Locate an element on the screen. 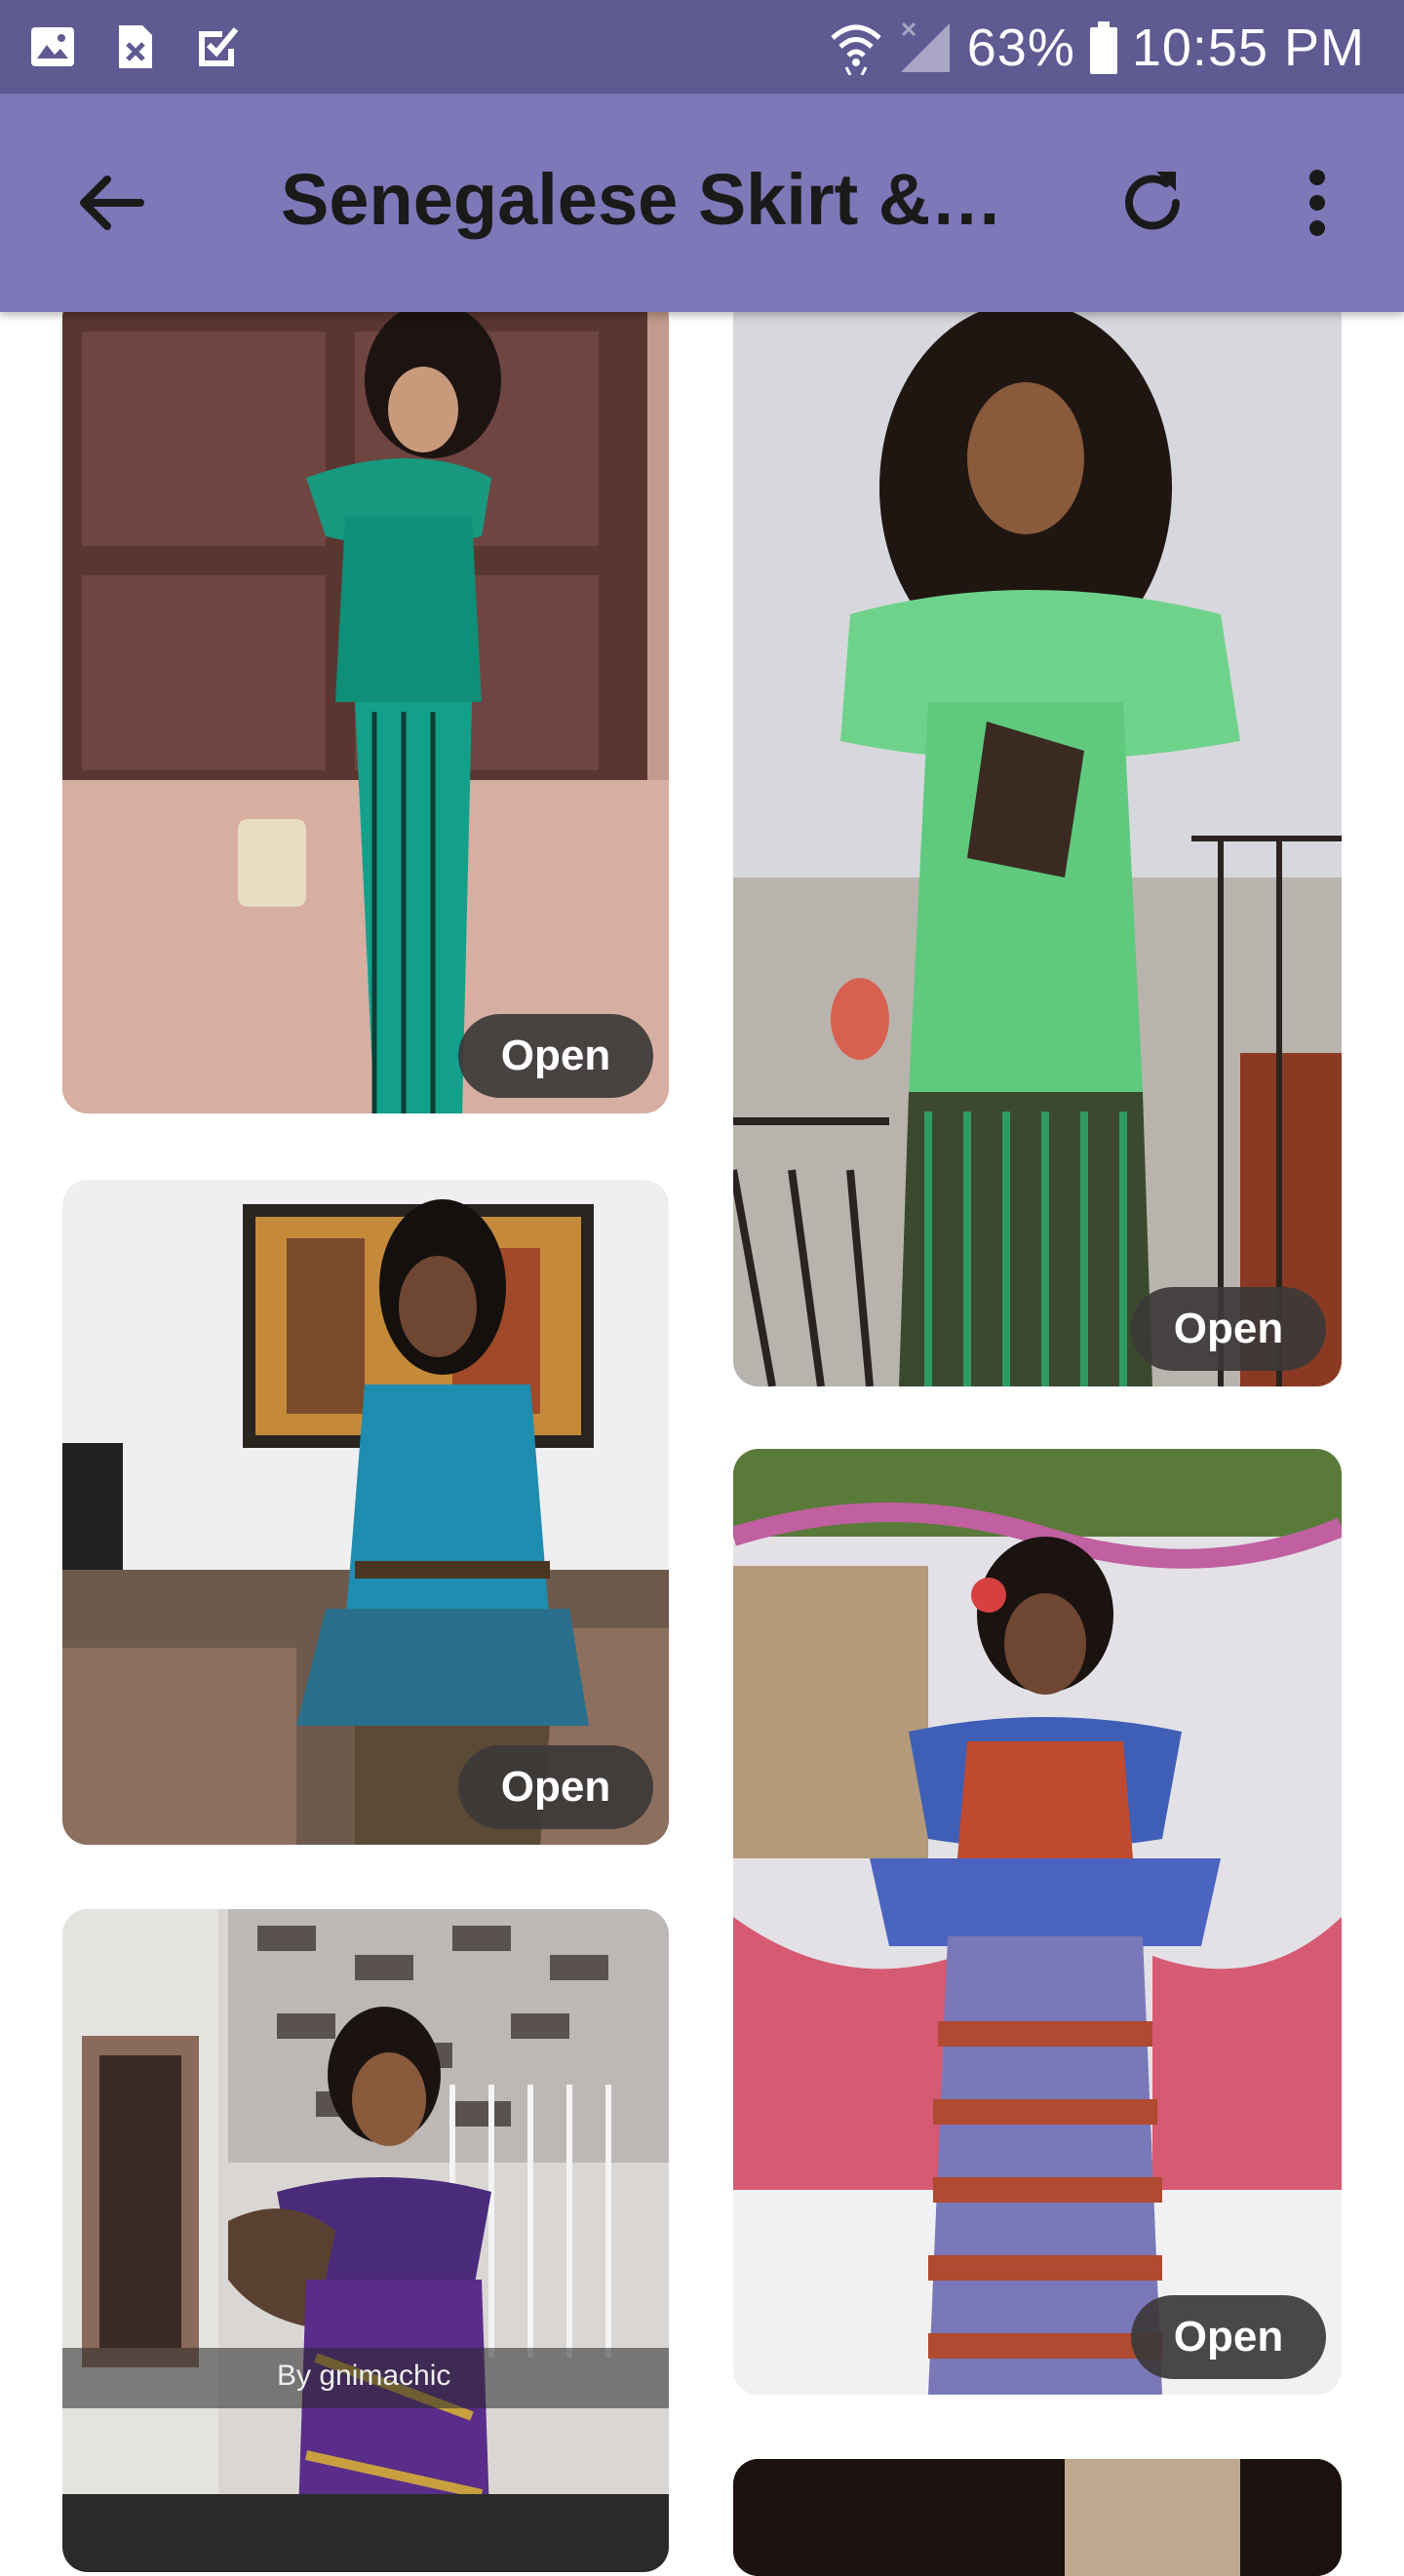 This screenshot has width=1404, height=2576. clock: 10:55 PM is located at coordinates (1248, 48).